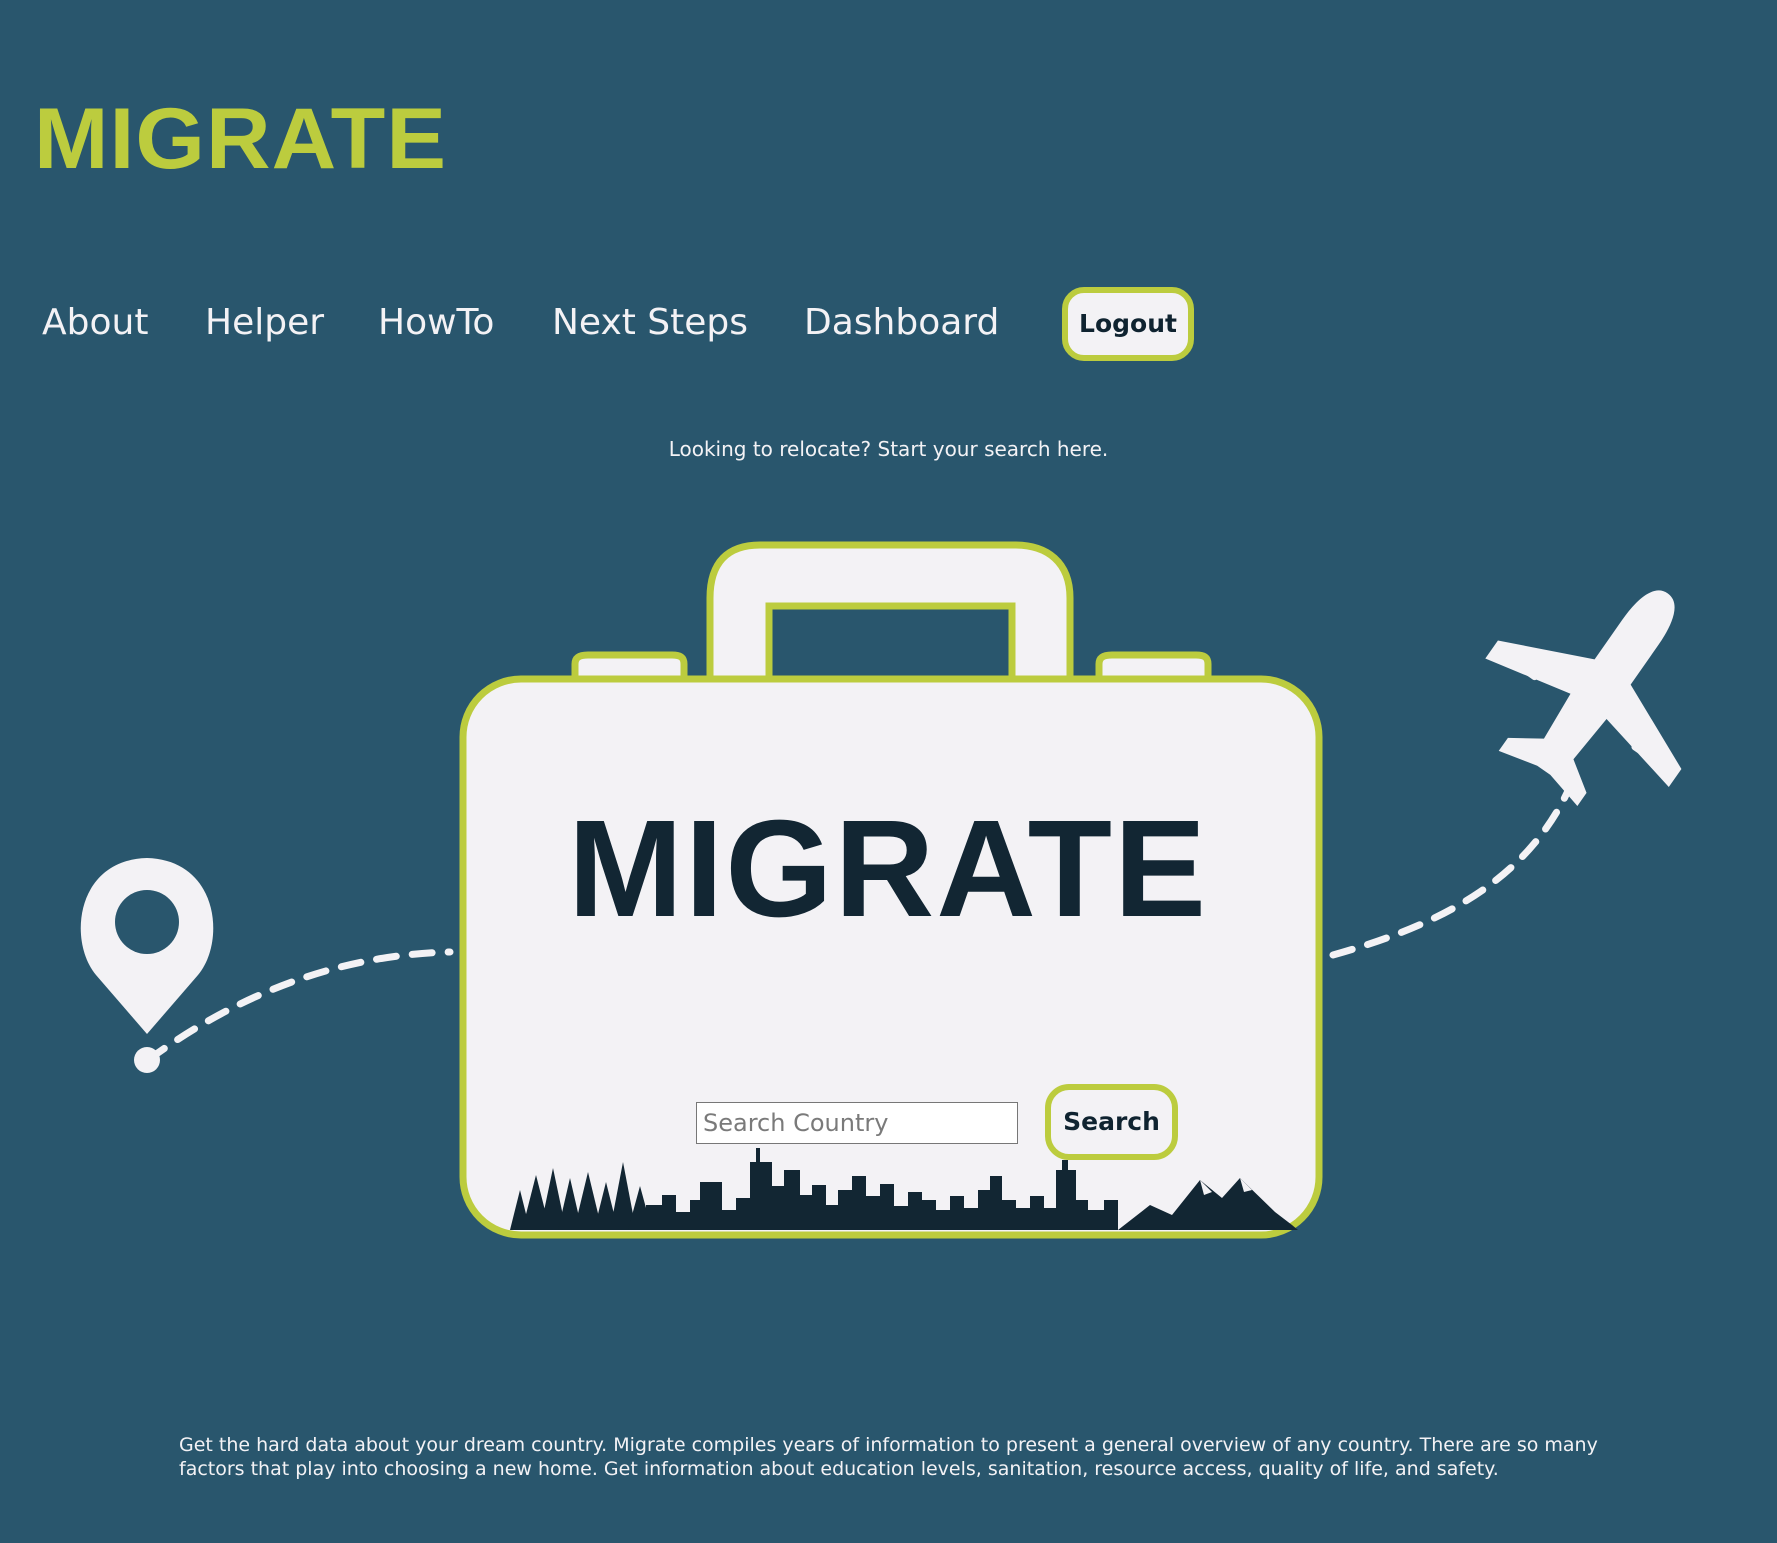 The image size is (1777, 1543). What do you see at coordinates (890, 614) in the screenshot?
I see `suitcase-handle` at bounding box center [890, 614].